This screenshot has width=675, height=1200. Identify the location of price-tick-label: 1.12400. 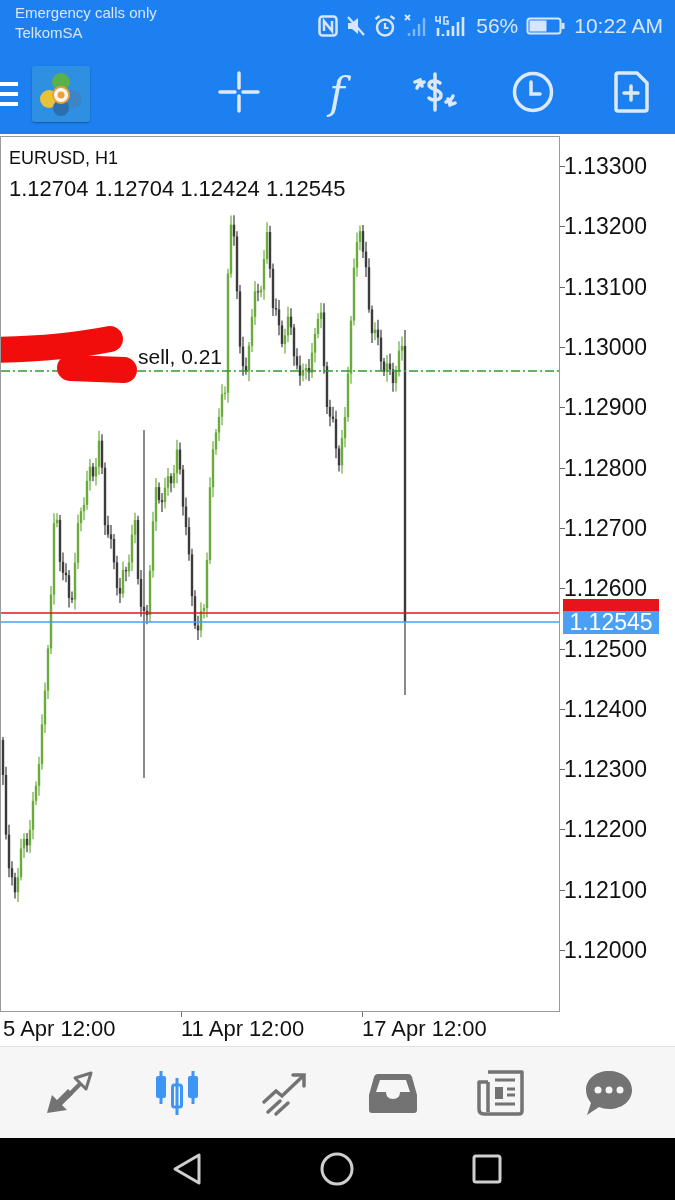
(606, 708).